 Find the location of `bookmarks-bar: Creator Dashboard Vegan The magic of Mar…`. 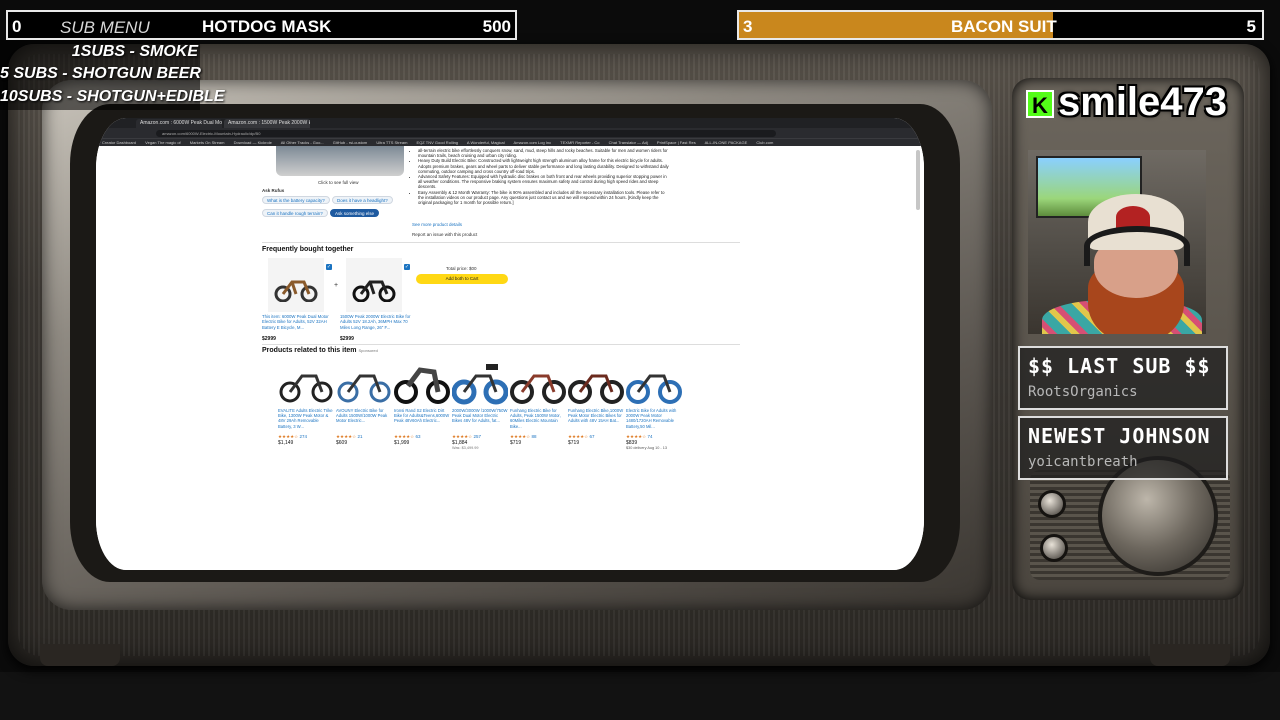

bookmarks-bar: Creator Dashboard Vegan The magic of Mar… is located at coordinates (510, 142).